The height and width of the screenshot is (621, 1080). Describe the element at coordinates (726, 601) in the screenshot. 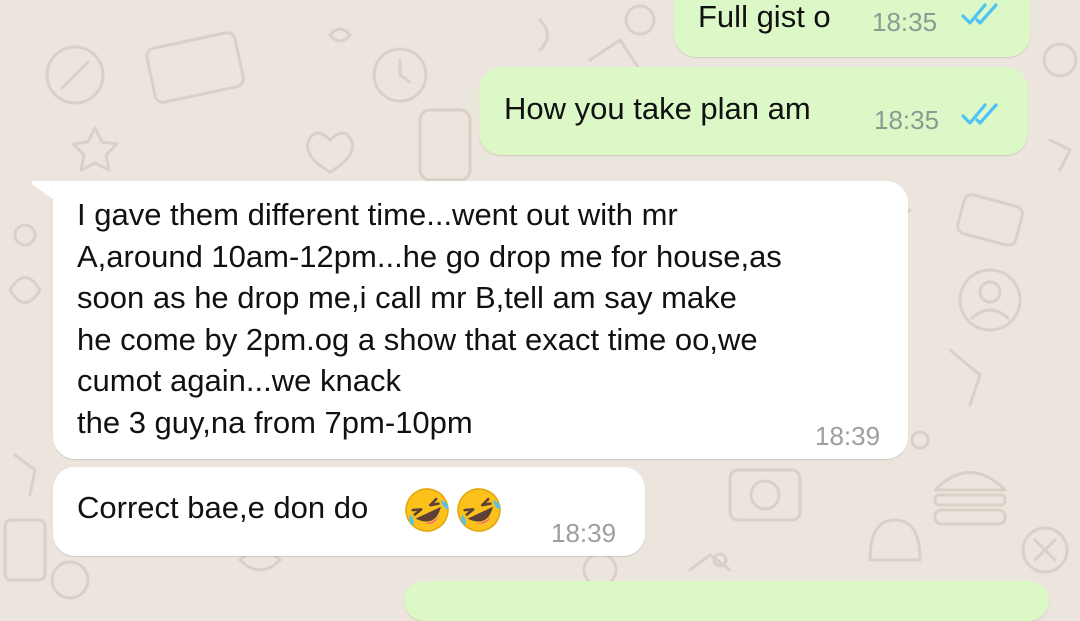

I see `message-bubble-outgoing-partial` at that location.